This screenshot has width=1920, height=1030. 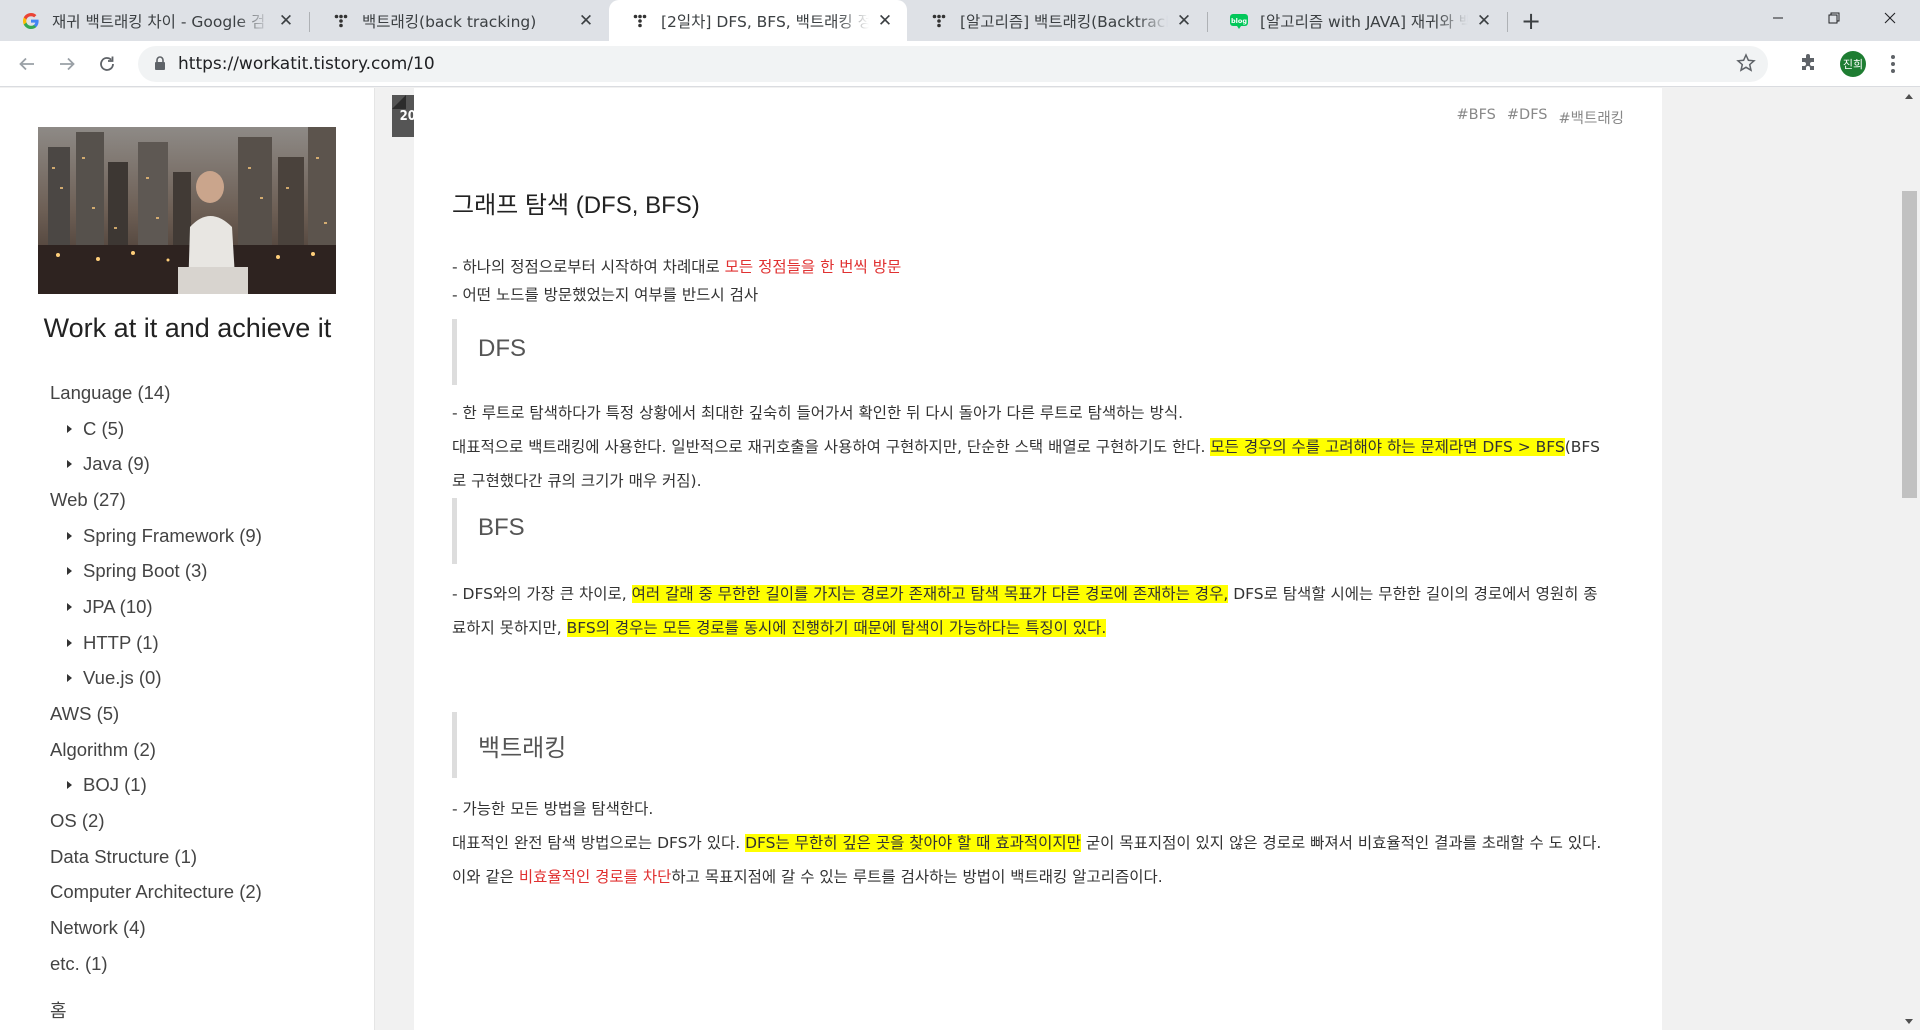 What do you see at coordinates (118, 606) in the screenshot?
I see `category-label: JPA (10)` at bounding box center [118, 606].